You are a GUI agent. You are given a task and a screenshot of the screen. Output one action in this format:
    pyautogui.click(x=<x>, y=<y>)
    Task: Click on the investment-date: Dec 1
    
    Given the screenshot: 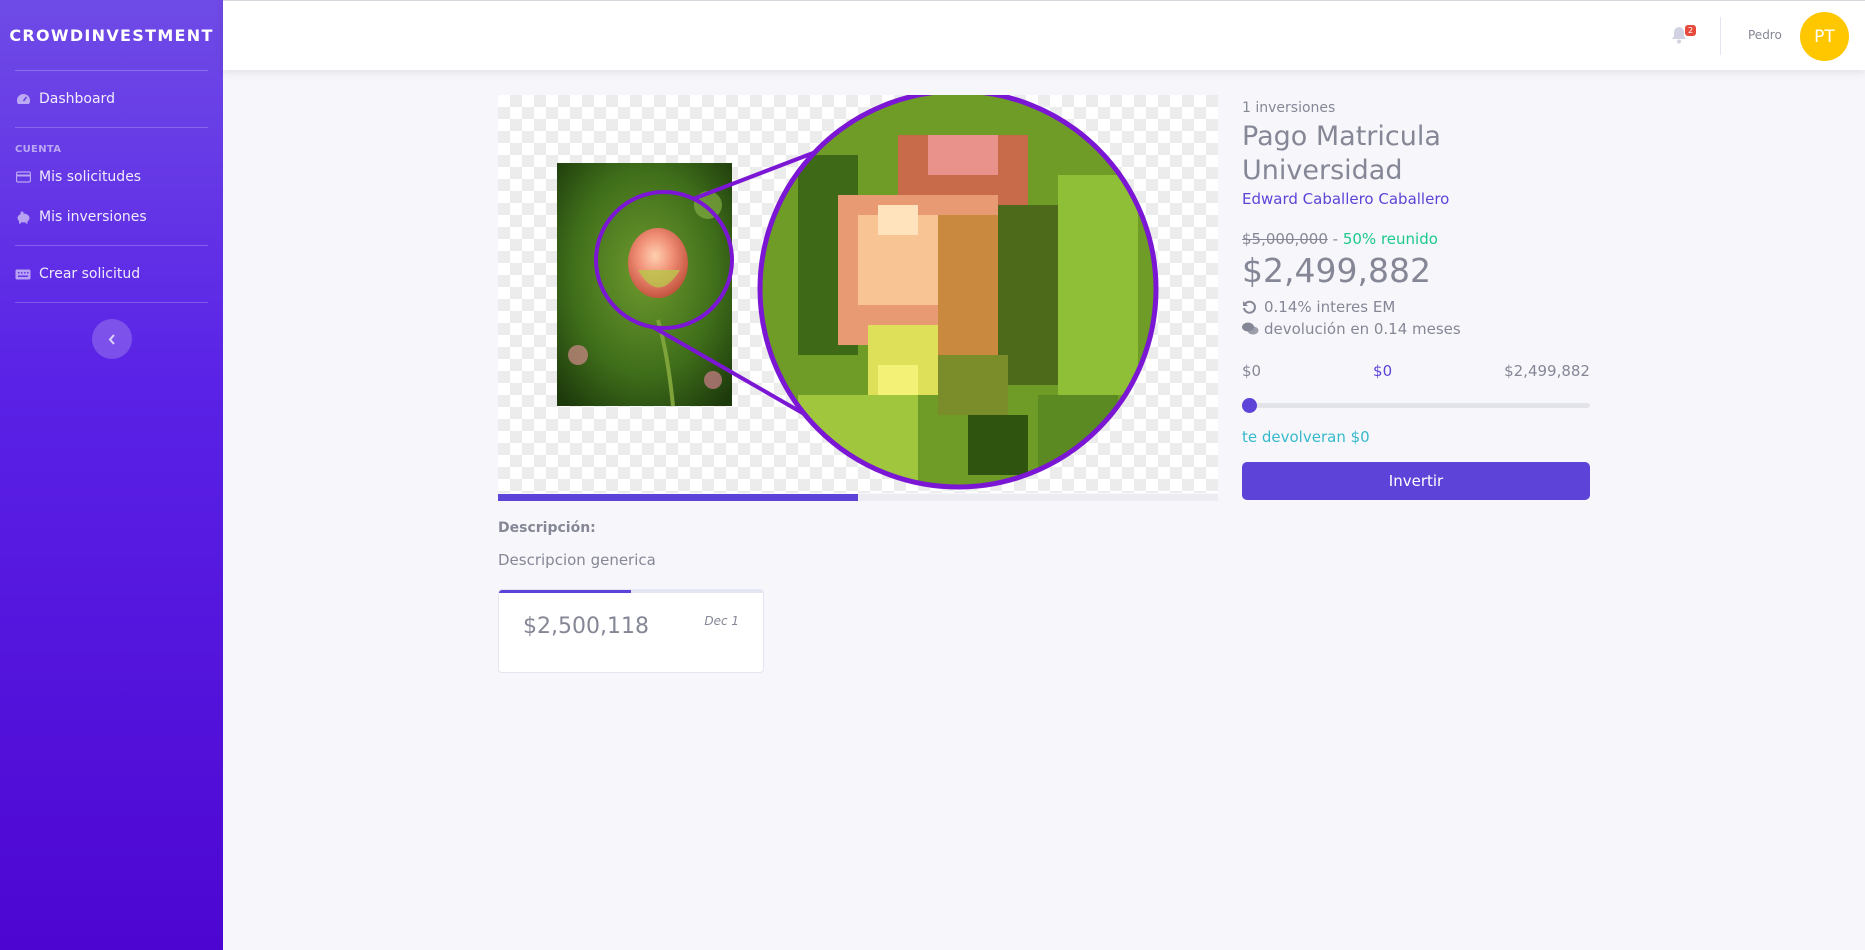 What is the action you would take?
    pyautogui.click(x=721, y=621)
    